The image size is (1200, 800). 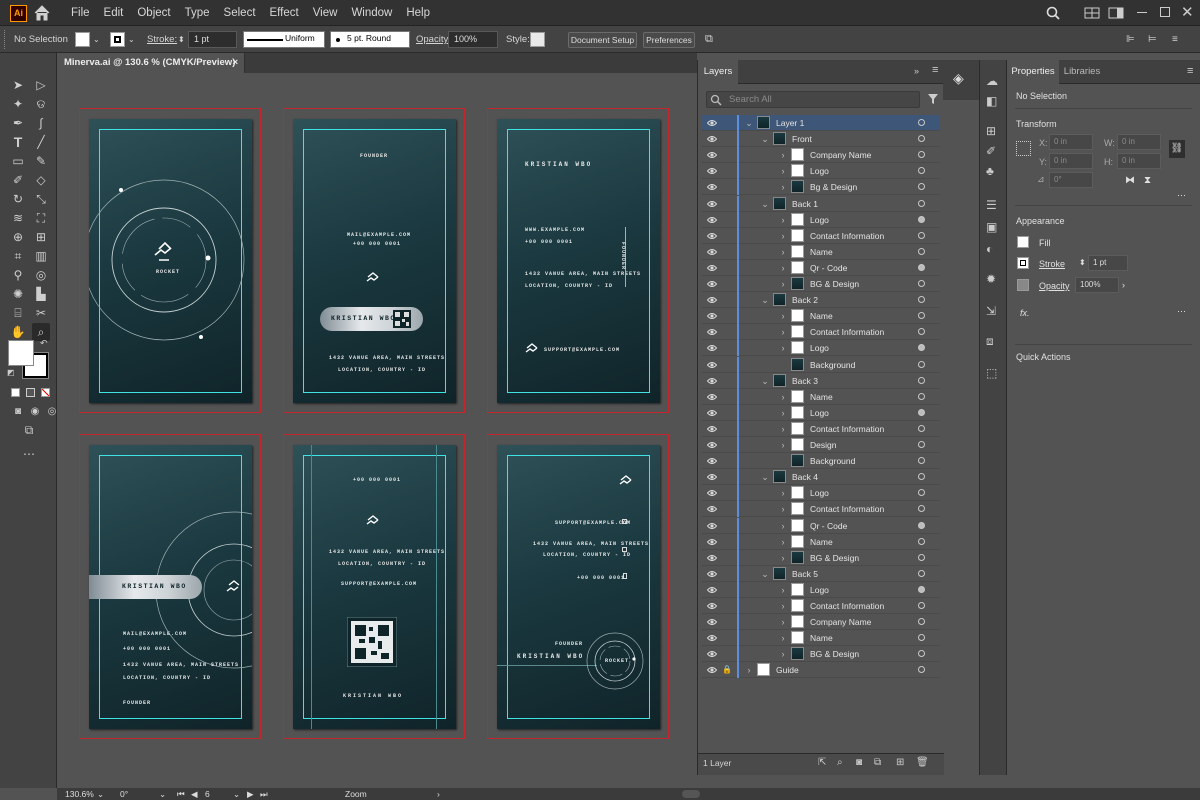 What do you see at coordinates (718, 72) in the screenshot?
I see `tab-layers: Layers` at bounding box center [718, 72].